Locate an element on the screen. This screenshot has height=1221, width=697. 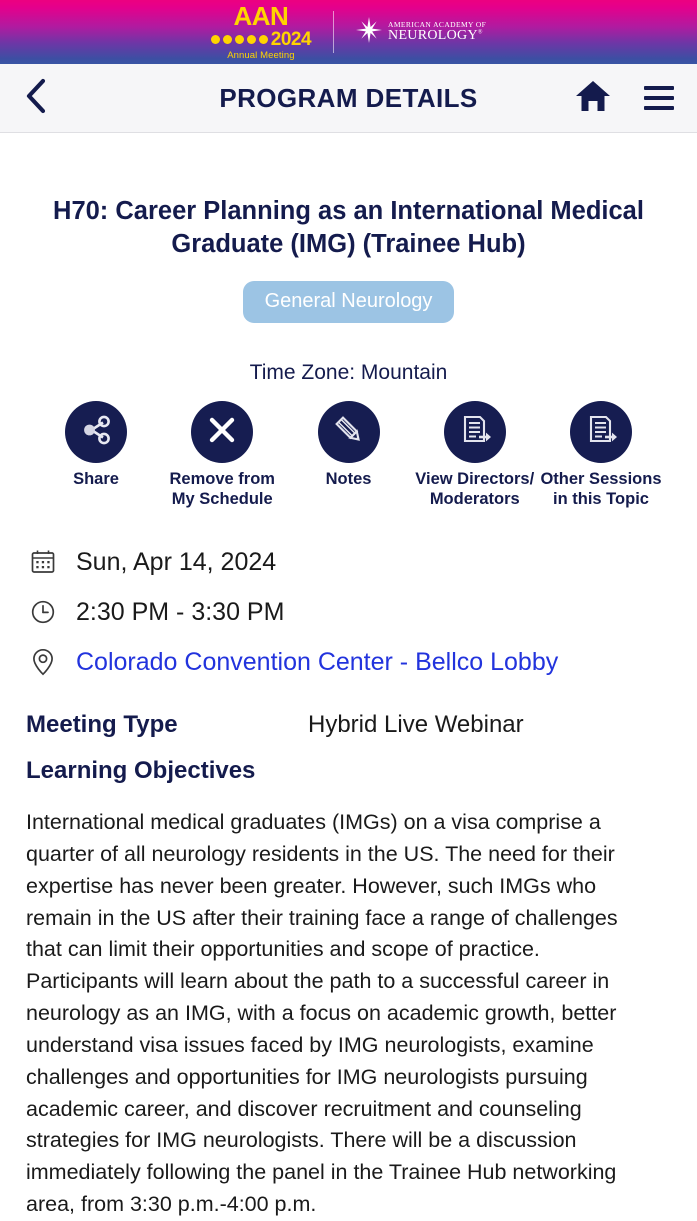
aan-wordmark: AAN is located at coordinates (261, 16).